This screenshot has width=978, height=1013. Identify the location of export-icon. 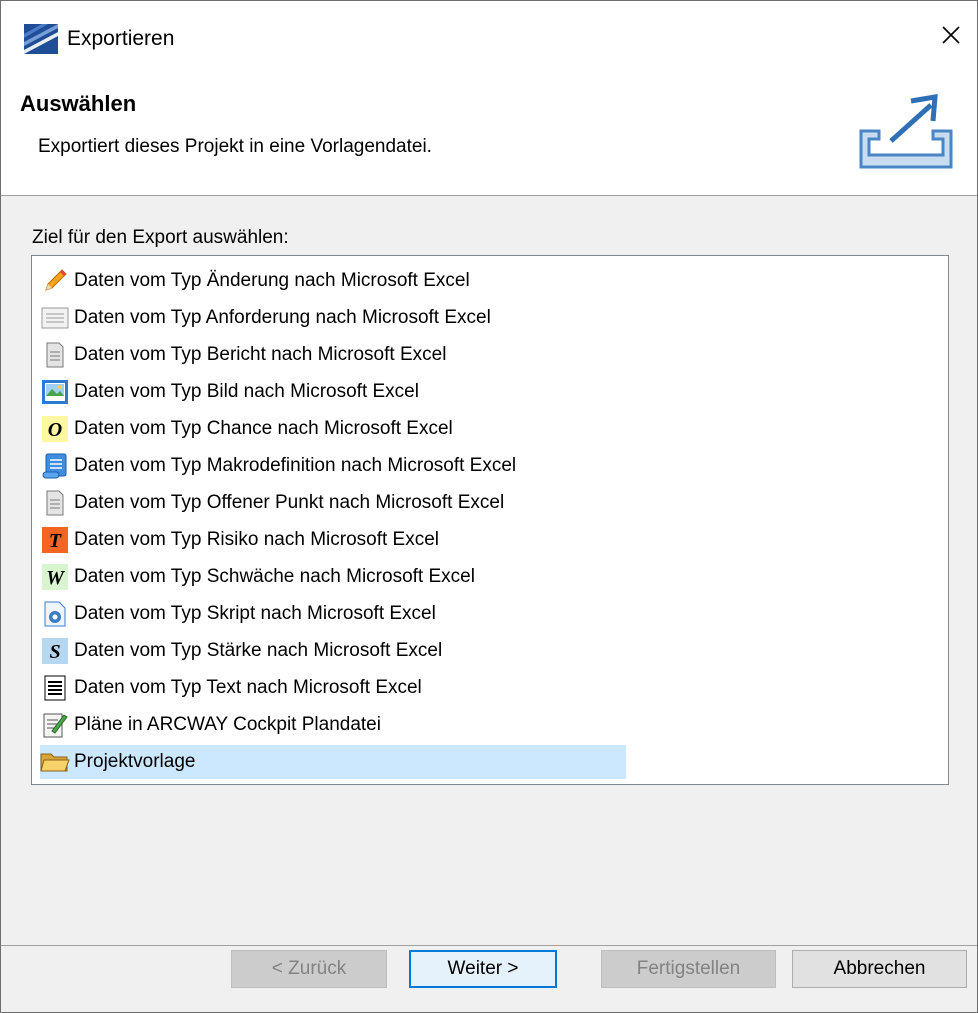
(906, 131).